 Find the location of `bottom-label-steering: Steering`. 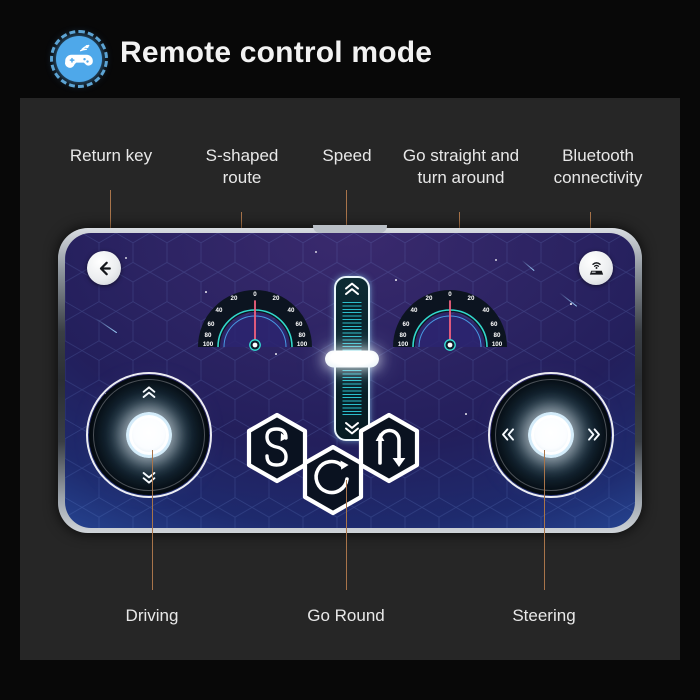

bottom-label-steering: Steering is located at coordinates (544, 615).